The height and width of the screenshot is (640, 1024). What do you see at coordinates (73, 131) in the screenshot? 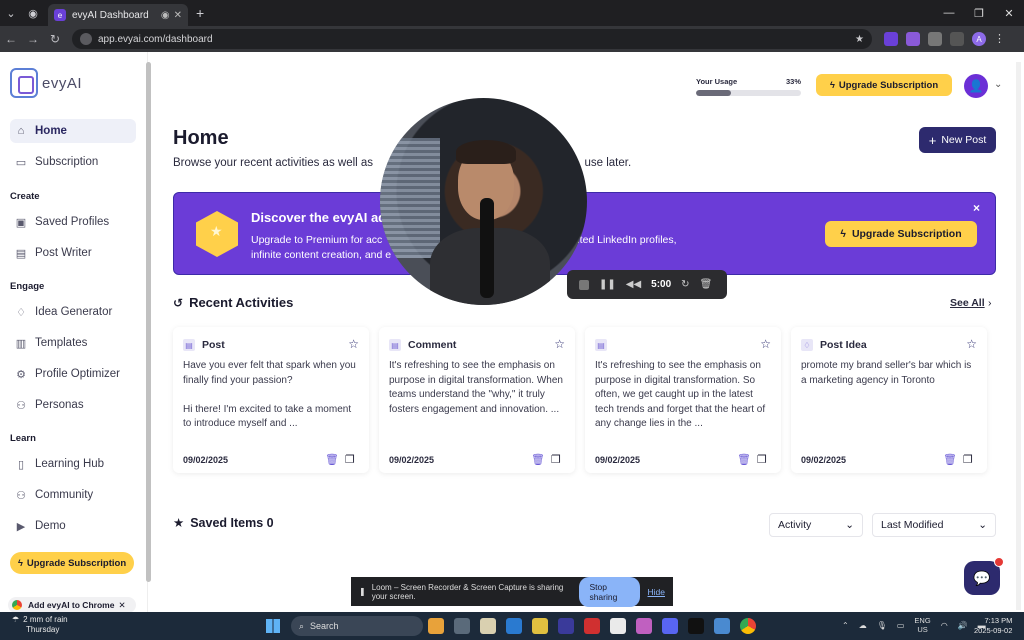
I see `sidebar-item-home: ⌂ Home` at bounding box center [73, 131].